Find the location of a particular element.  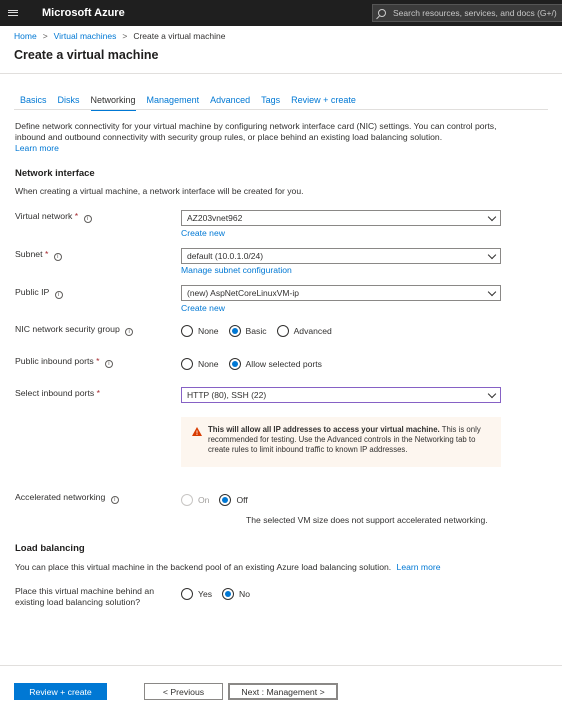

select-inbound-ports-select: HTTP (80), SSH (22) is located at coordinates (341, 395).